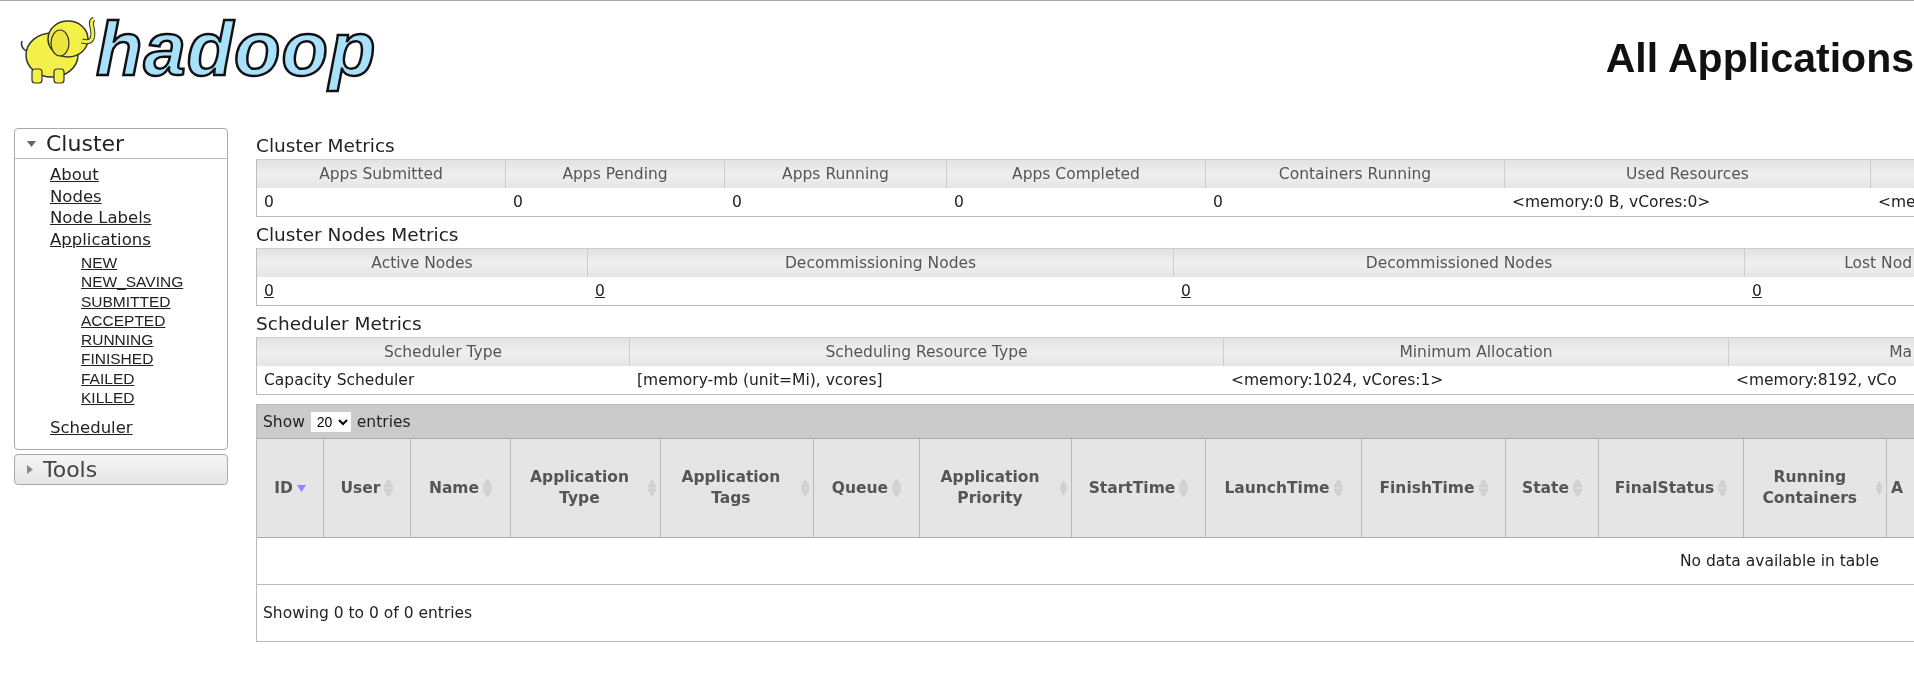  Describe the element at coordinates (1476, 351) in the screenshot. I see `column-header: Minimum Allocation` at that location.